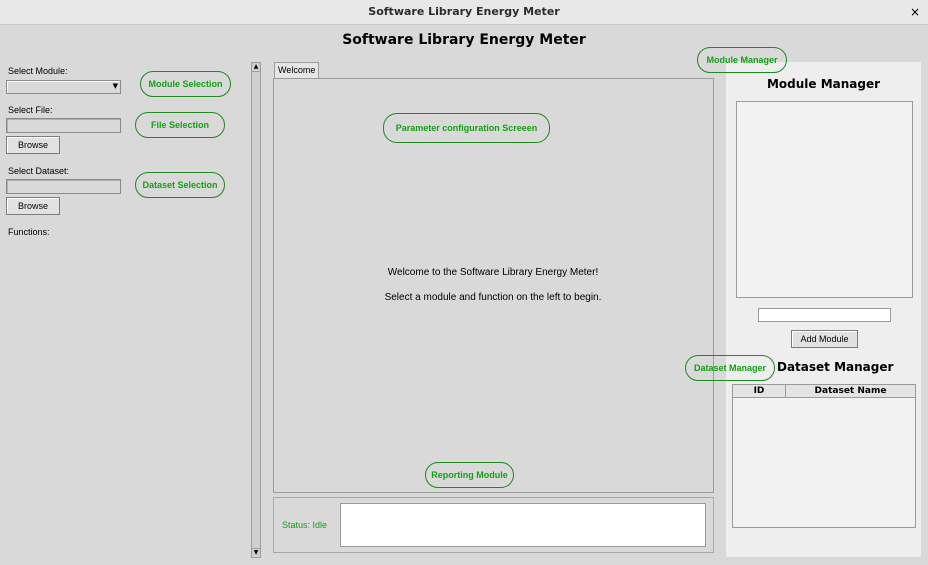 This screenshot has width=928, height=565. Describe the element at coordinates (823, 84) in the screenshot. I see `module-manager-title: Module Manager` at that location.